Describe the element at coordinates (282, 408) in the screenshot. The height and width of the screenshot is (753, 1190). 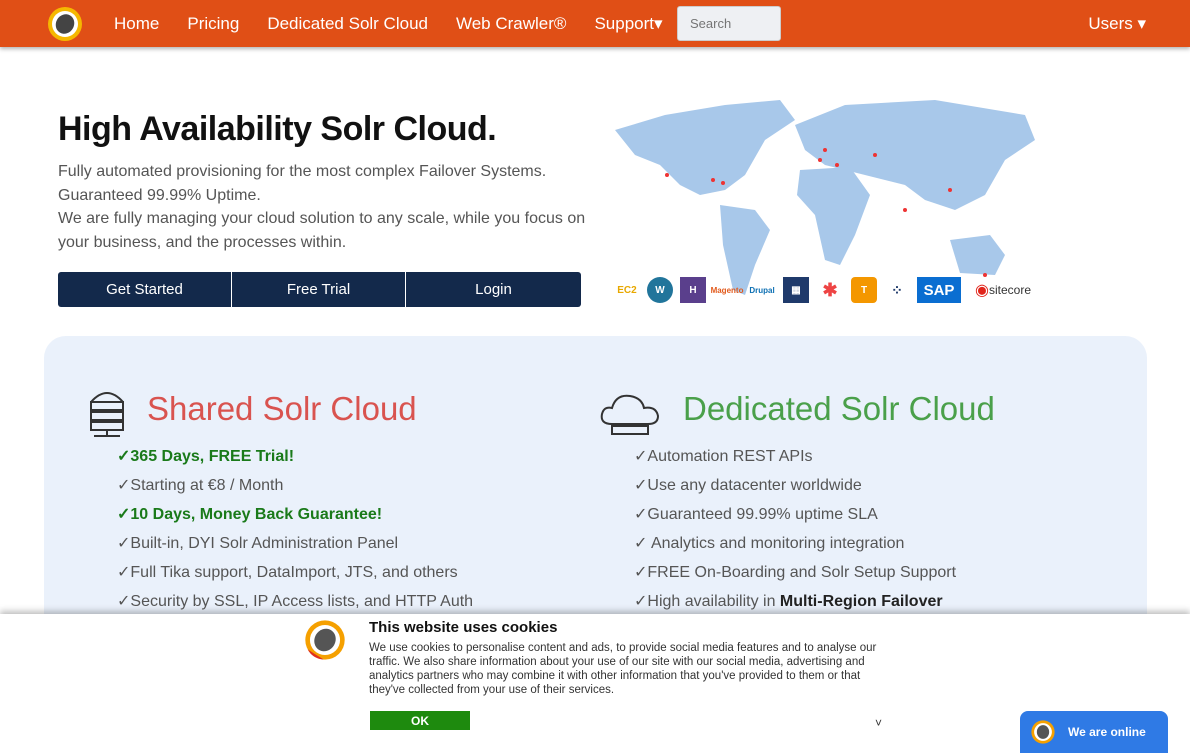
I see `shared-solr-cloud-title: Shared Solr Cloud` at that location.